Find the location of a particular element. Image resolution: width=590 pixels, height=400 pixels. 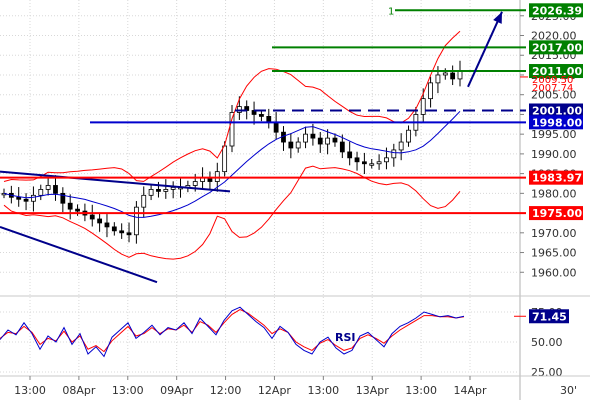

level-tag-label: 1983.97 is located at coordinates (557, 178).